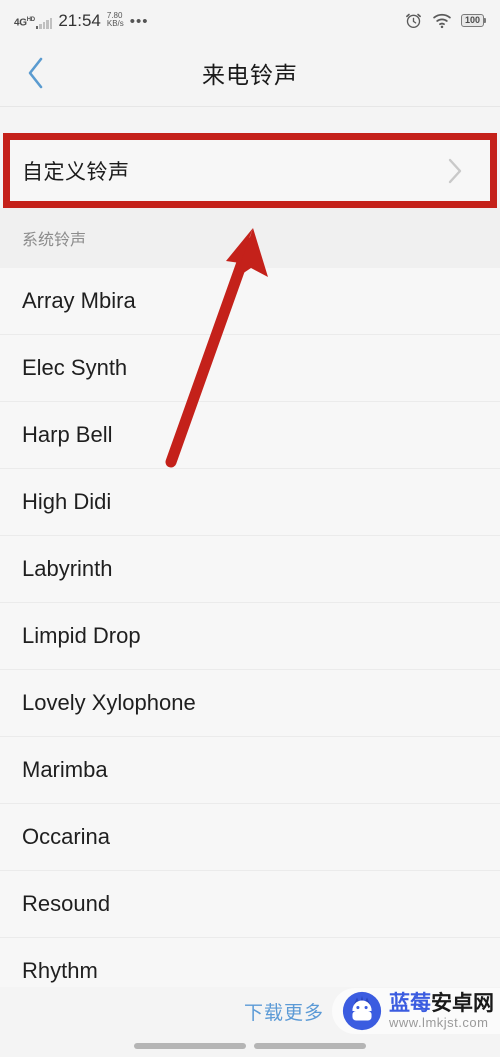 The image size is (500, 1057). I want to click on ringtone-name: Resound, so click(66, 903).